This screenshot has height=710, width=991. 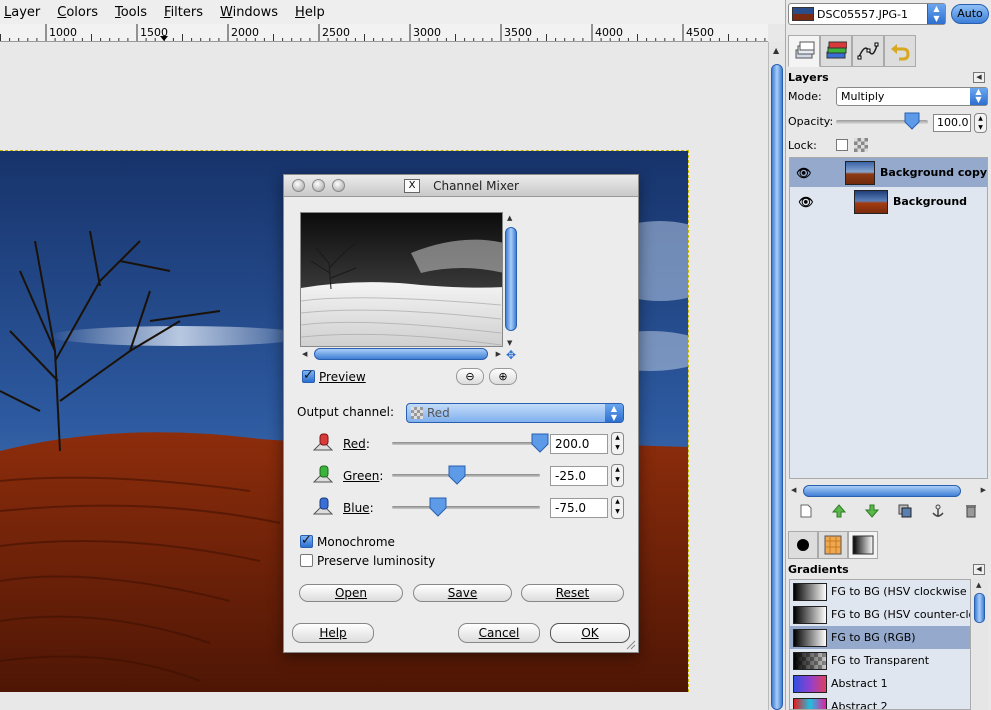 I want to click on monochrome-checkbox, so click(x=306, y=540).